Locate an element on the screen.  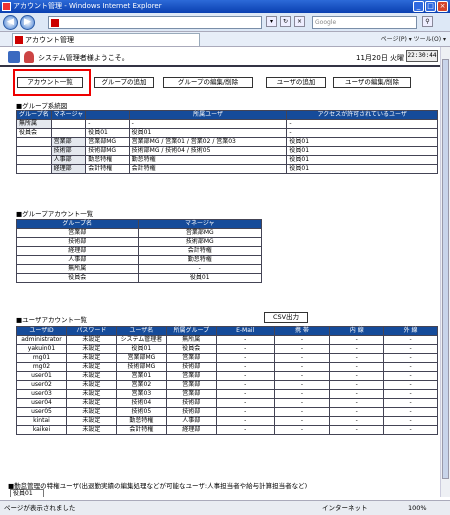
col-user-id: ユーザID is located at coordinates (41, 331).